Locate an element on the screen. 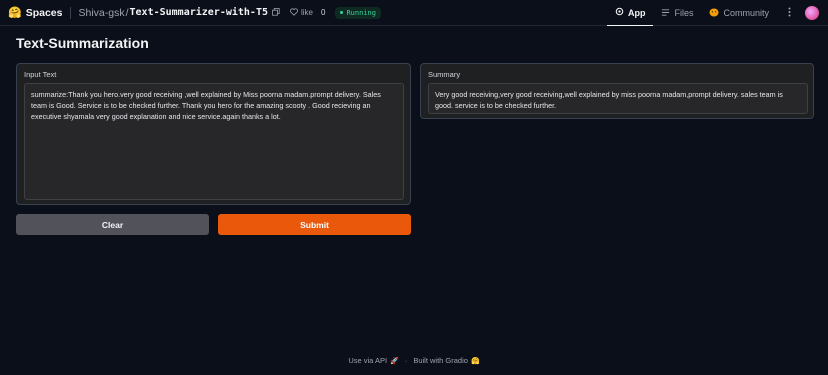  clear-button: Clear is located at coordinates (112, 224).